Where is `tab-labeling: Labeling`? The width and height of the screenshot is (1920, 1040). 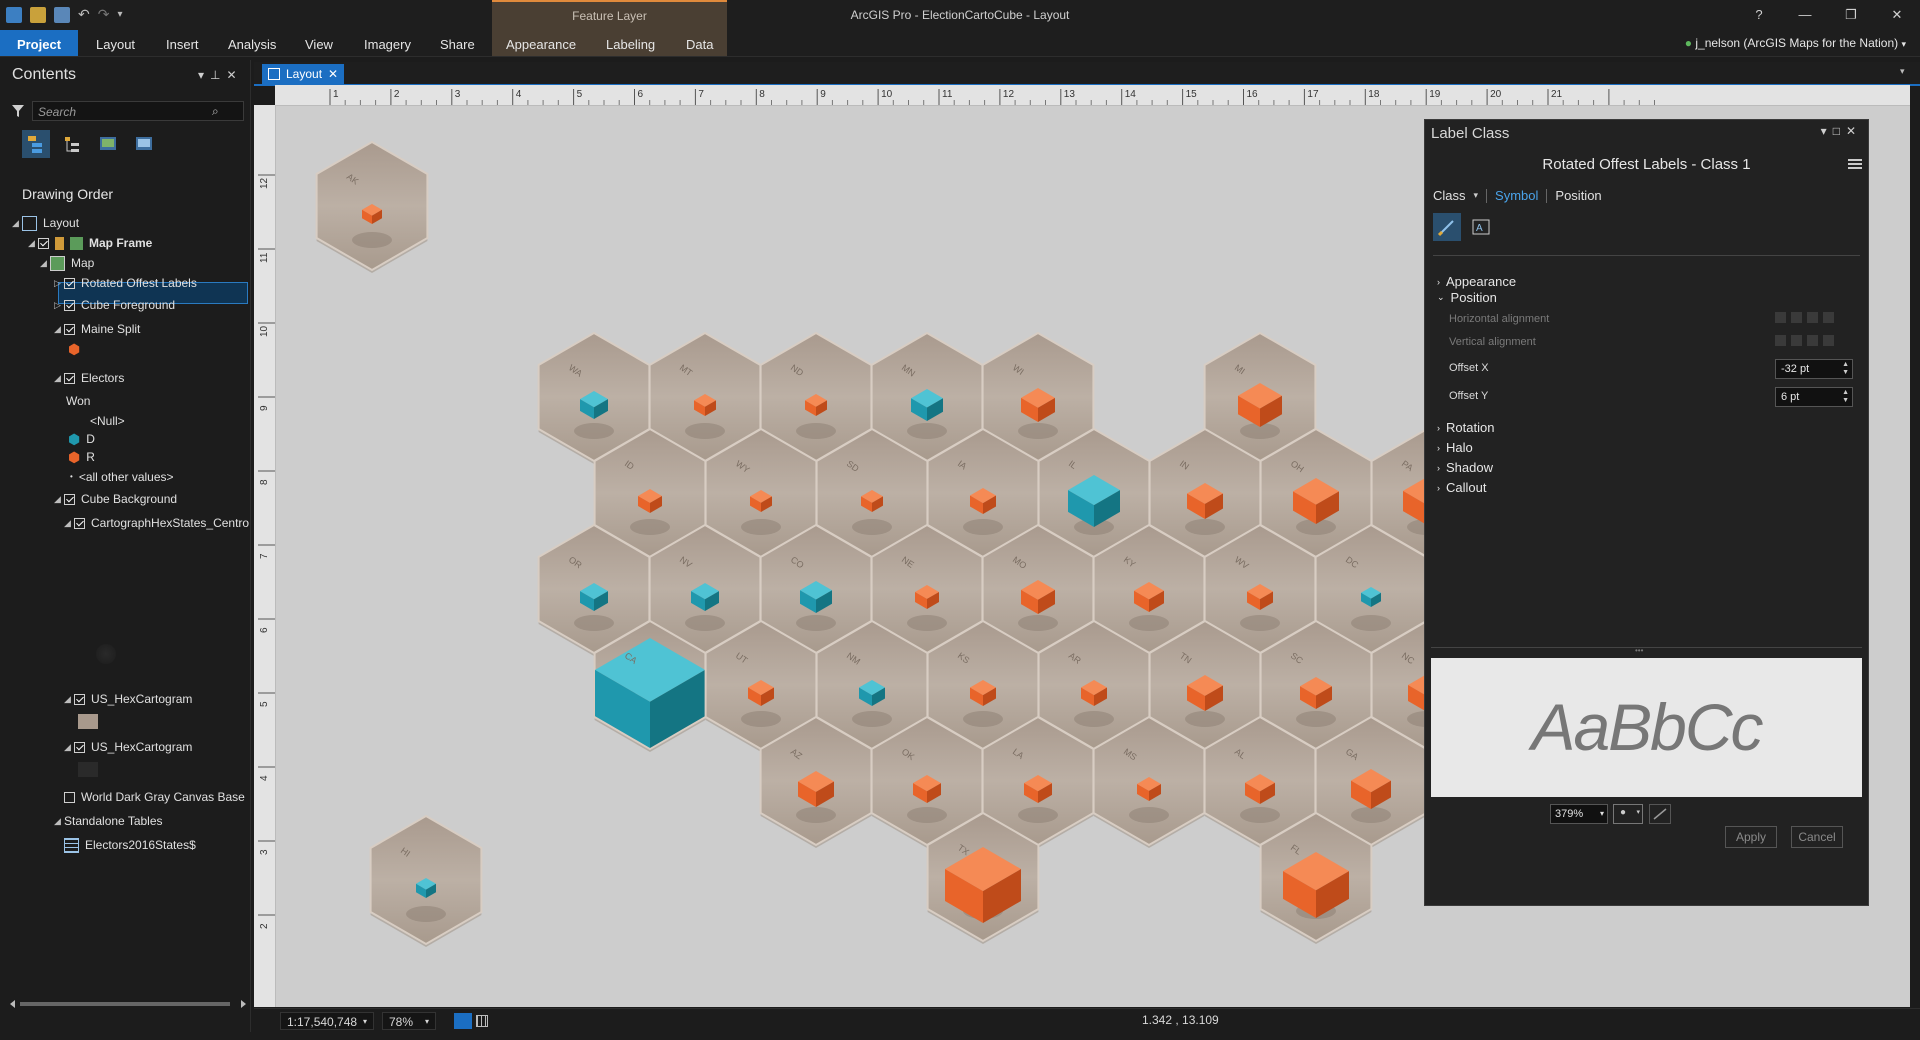 tab-labeling: Labeling is located at coordinates (630, 43).